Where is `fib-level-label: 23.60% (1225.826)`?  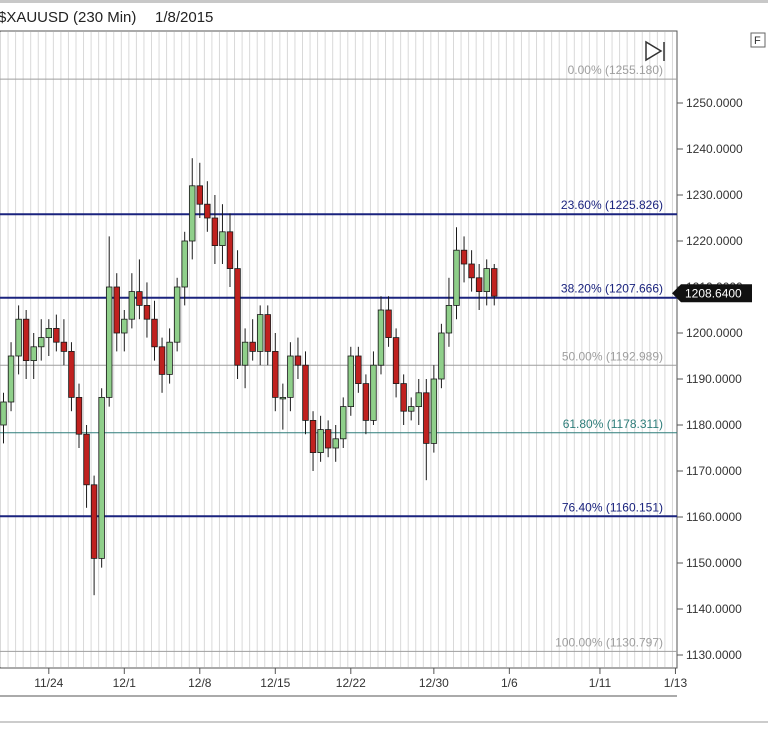
fib-level-label: 23.60% (1225.826) is located at coordinates (612, 205).